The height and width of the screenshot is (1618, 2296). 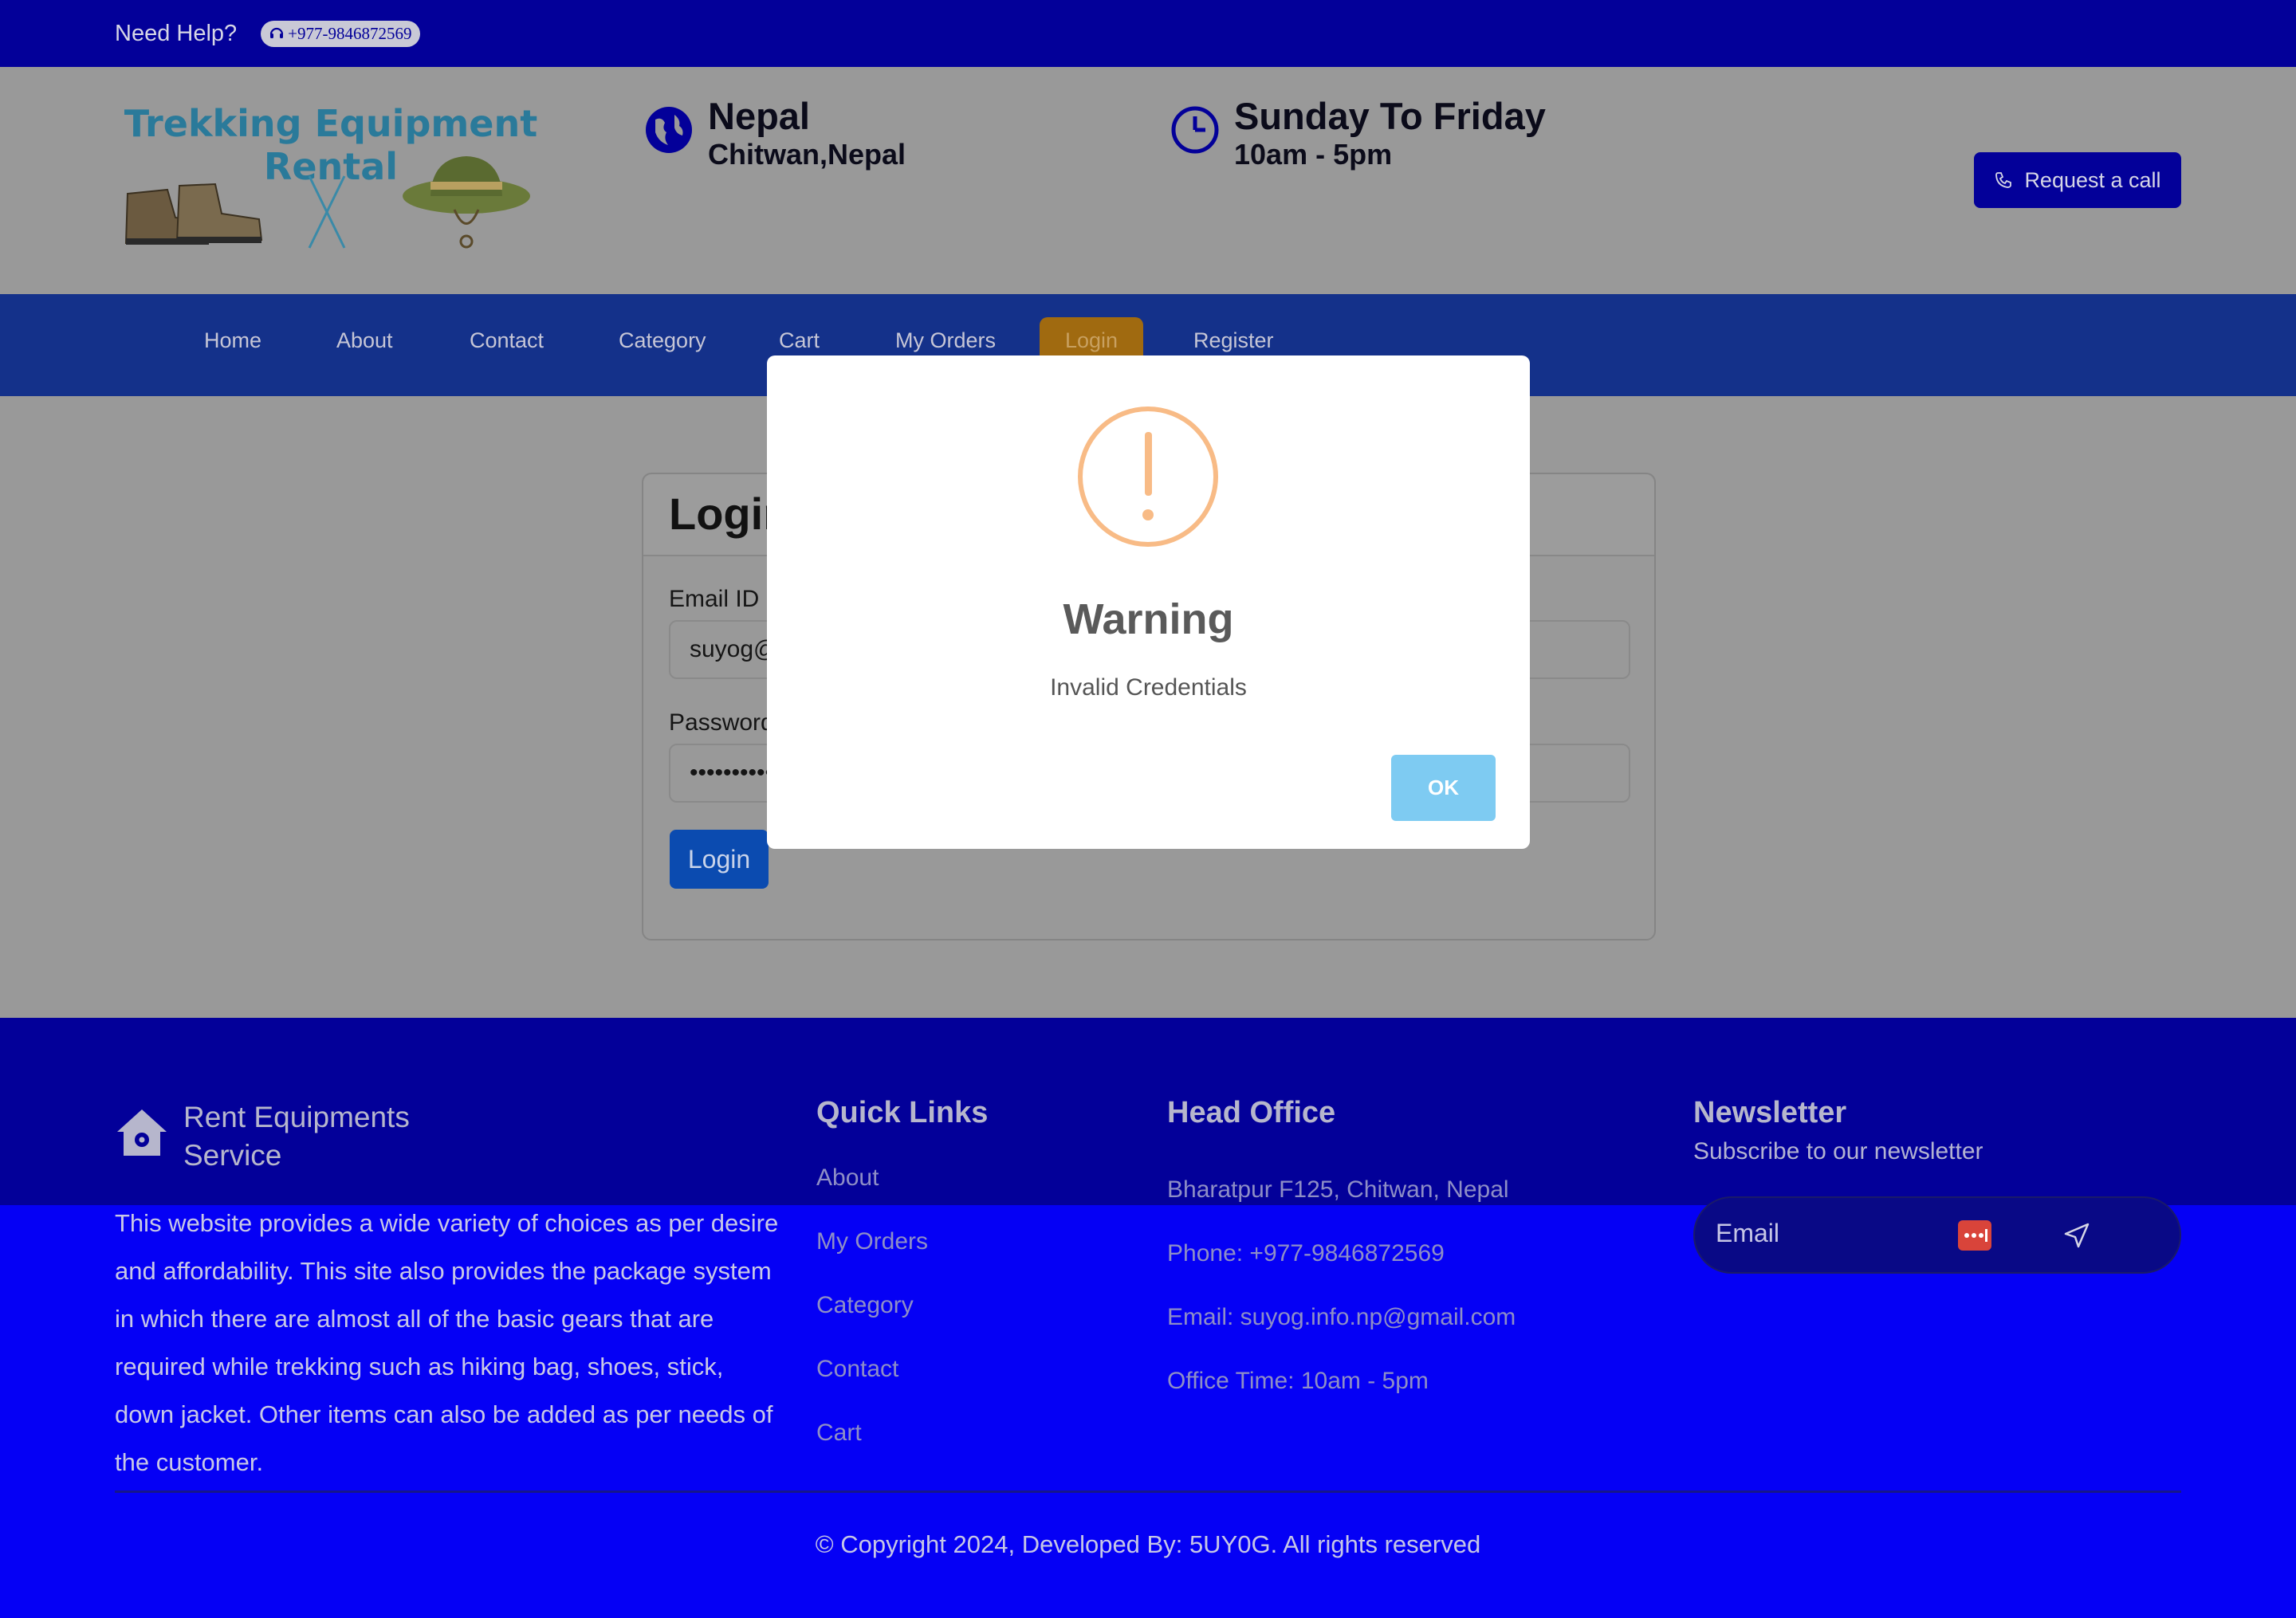 I want to click on office-address: Bharatpur F125, Chitwan, Nepal, so click(x=1338, y=1189).